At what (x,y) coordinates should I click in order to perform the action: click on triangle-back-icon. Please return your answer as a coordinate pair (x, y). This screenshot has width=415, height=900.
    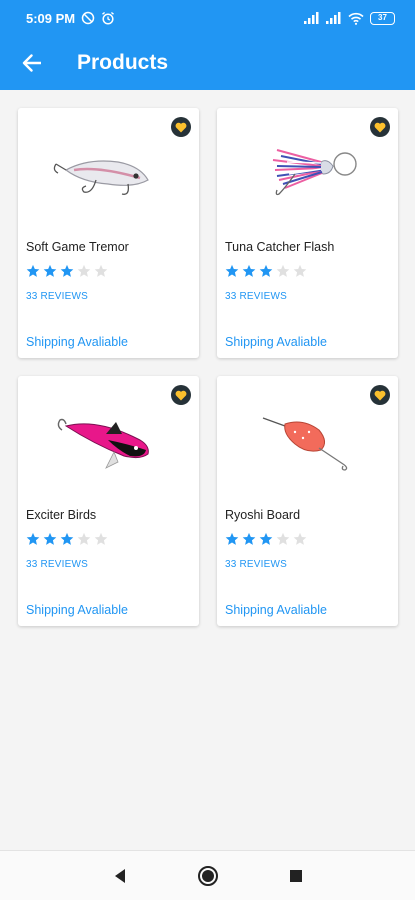
    Looking at the image, I should click on (119, 875).